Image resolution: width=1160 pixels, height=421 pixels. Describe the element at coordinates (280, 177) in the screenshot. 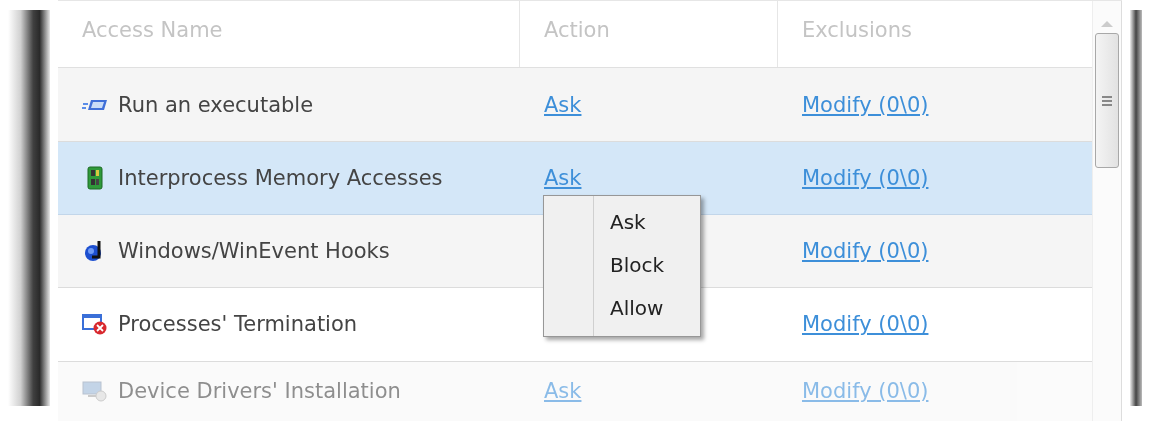

I see `access-name: Interprocess Memory Accesses` at that location.